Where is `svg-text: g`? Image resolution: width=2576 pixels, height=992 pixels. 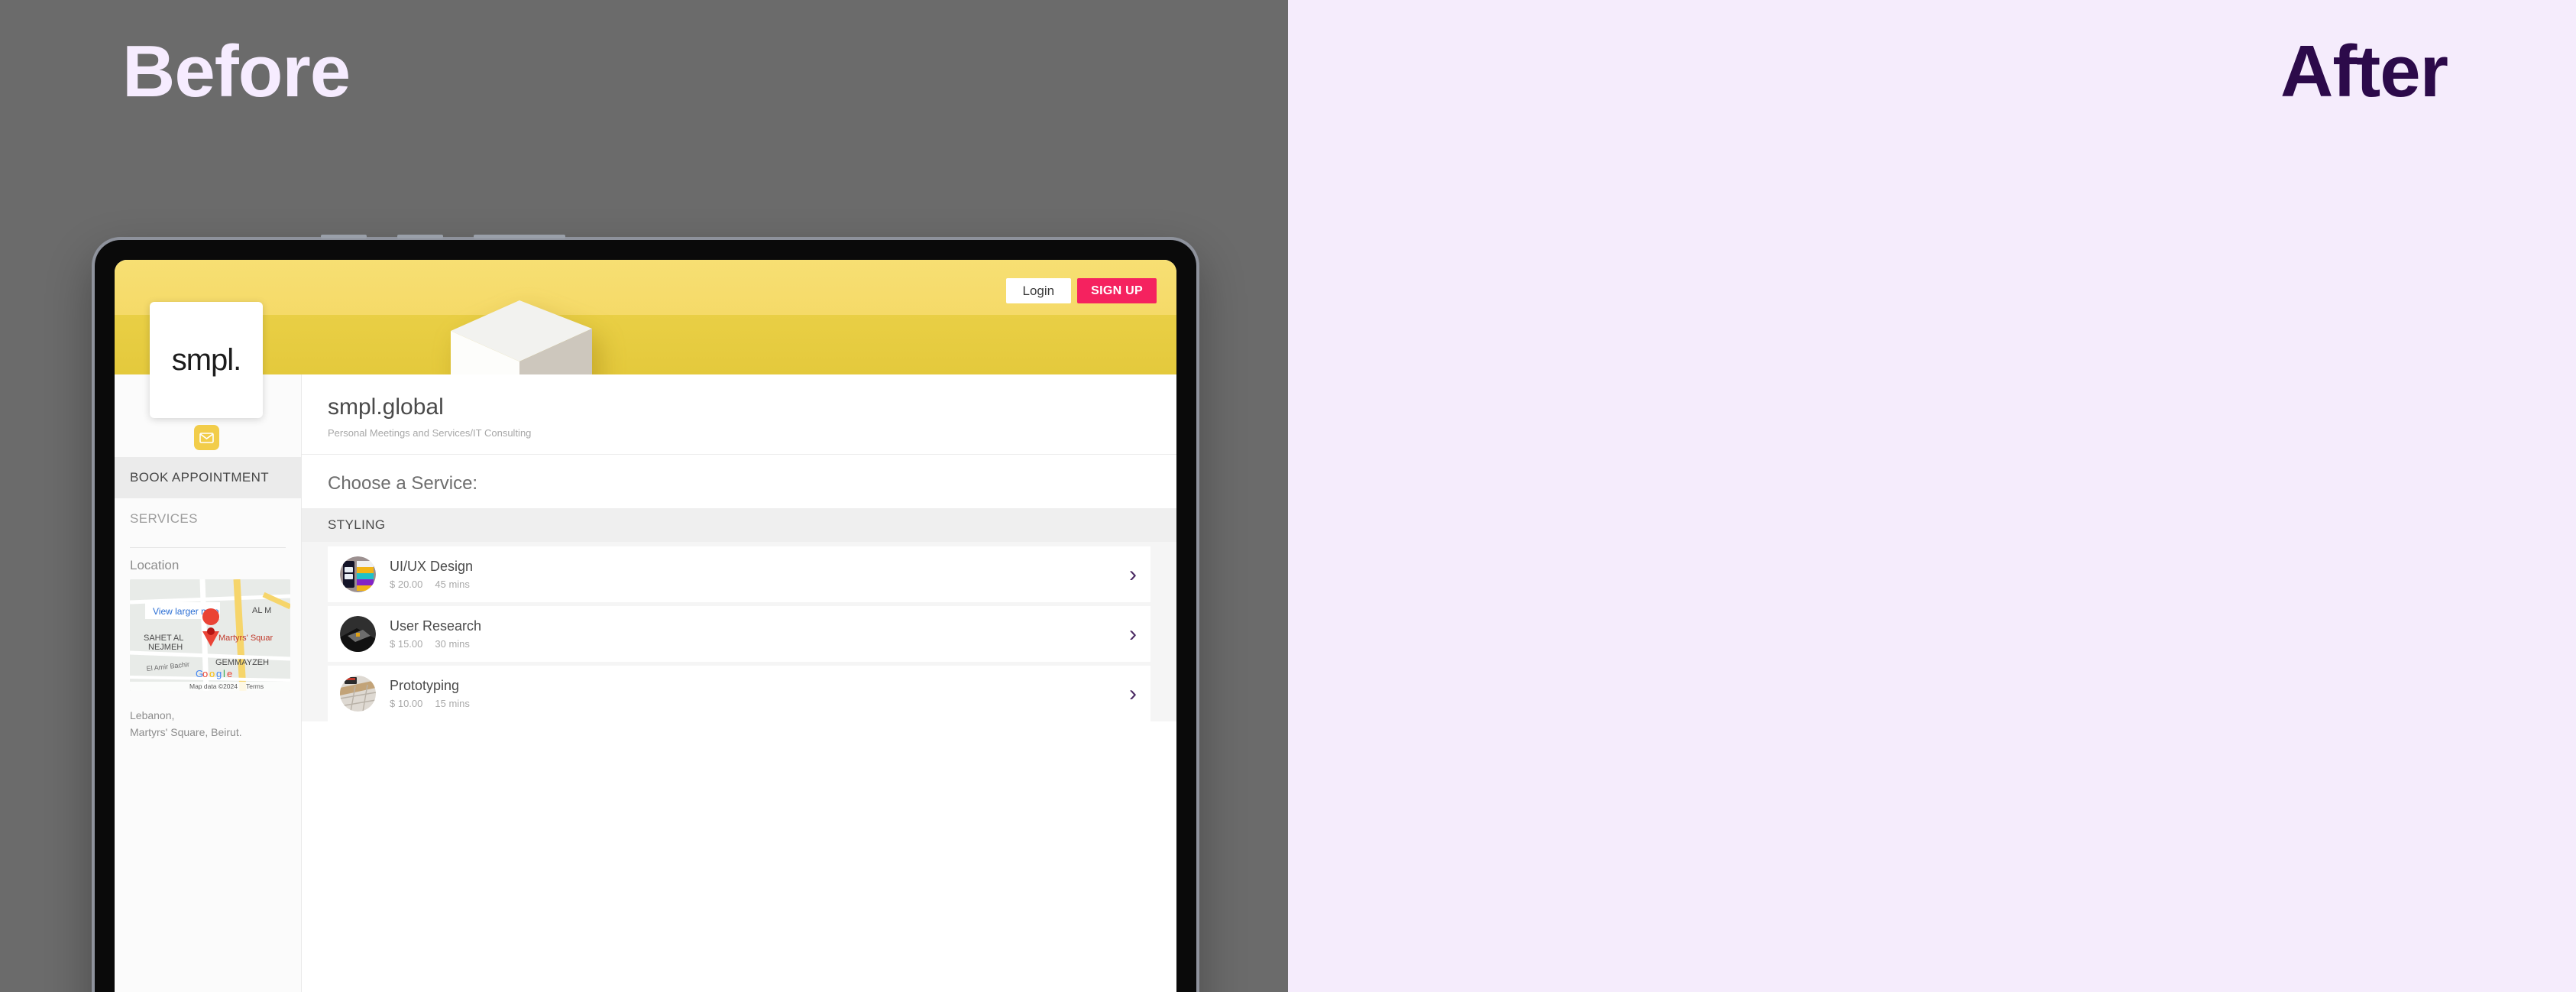
svg-text: g is located at coordinates (219, 673).